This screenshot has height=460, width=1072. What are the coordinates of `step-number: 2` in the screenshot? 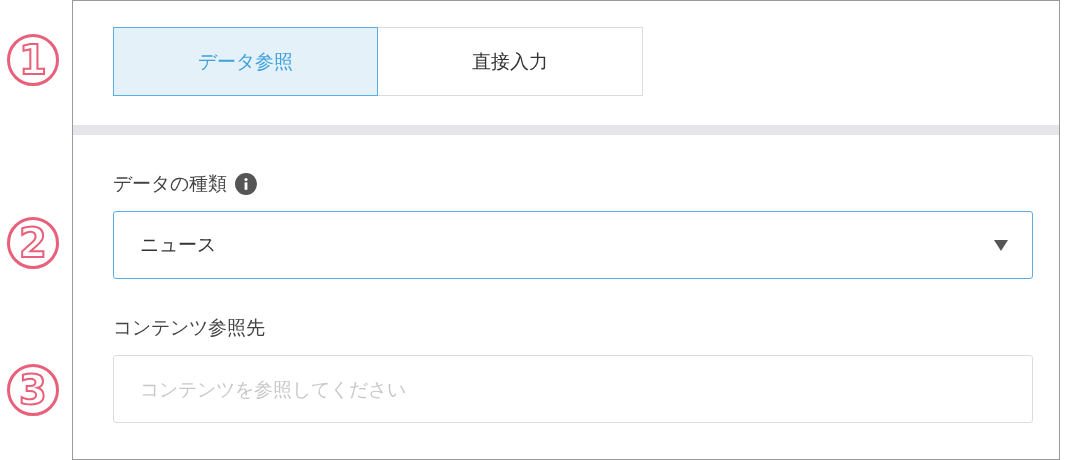 It's located at (33, 243).